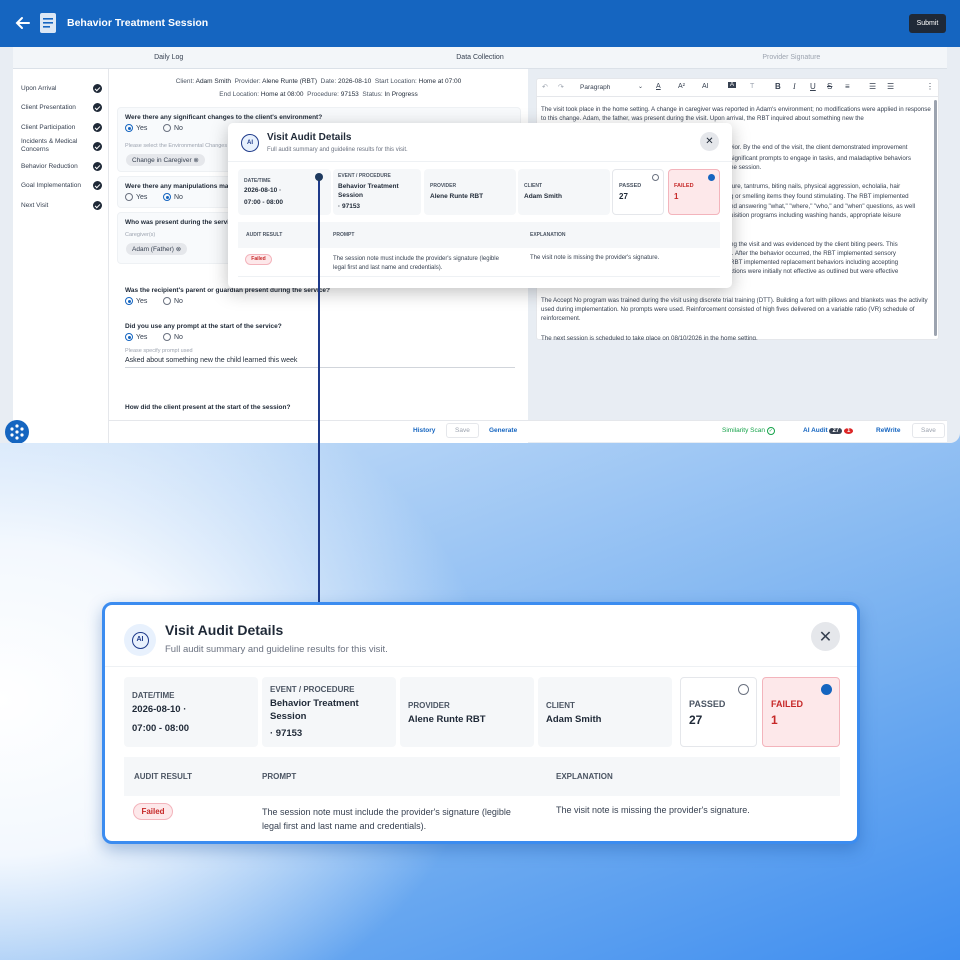  What do you see at coordinates (48, 23) in the screenshot?
I see `document-icon` at bounding box center [48, 23].